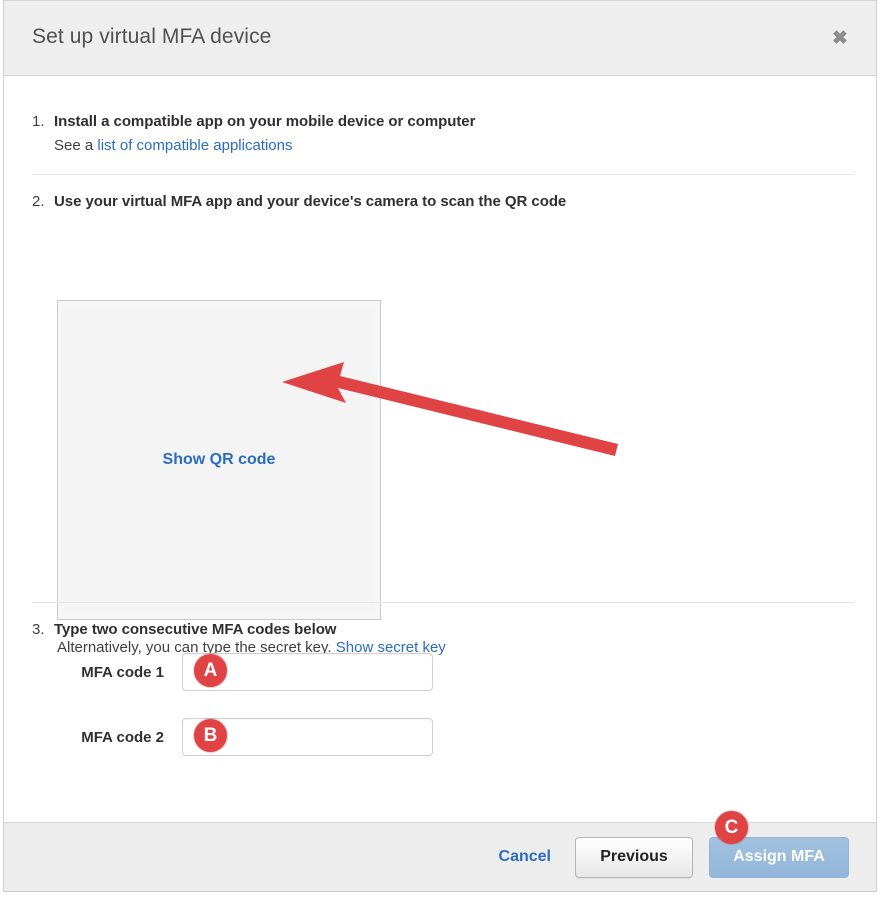 This screenshot has width=880, height=898. I want to click on mfa-code-1-label: MFA code 1, so click(122, 672).